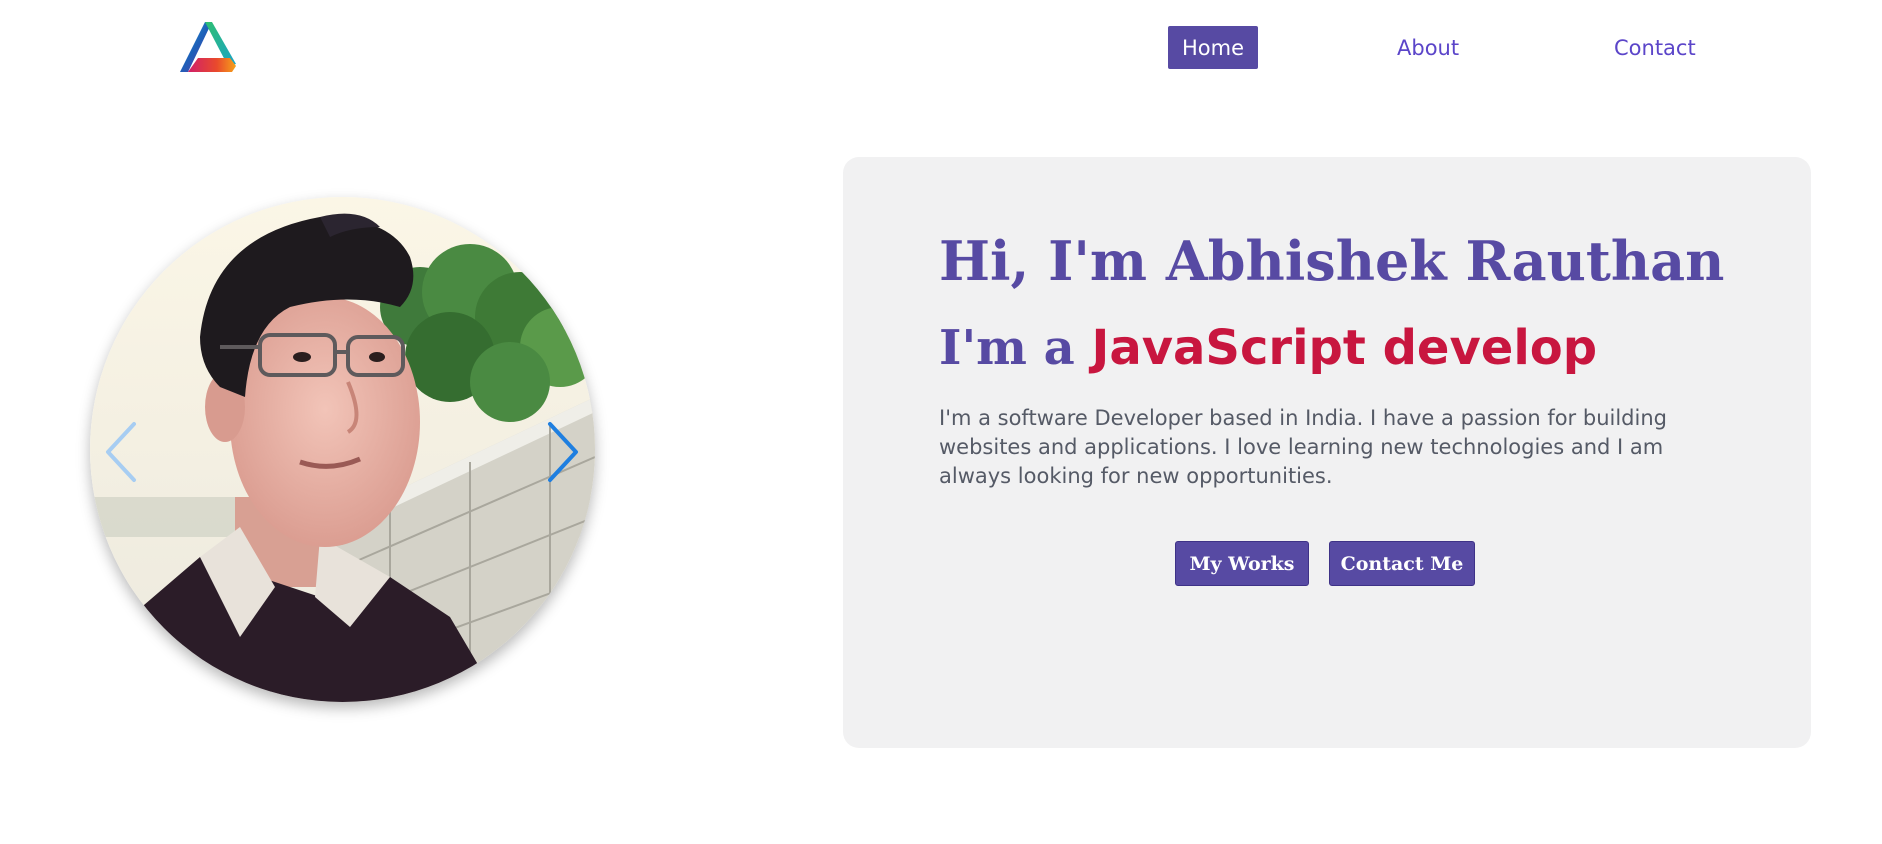 The height and width of the screenshot is (844, 1882). Describe the element at coordinates (1242, 563) in the screenshot. I see `my-works-button: My Works` at that location.